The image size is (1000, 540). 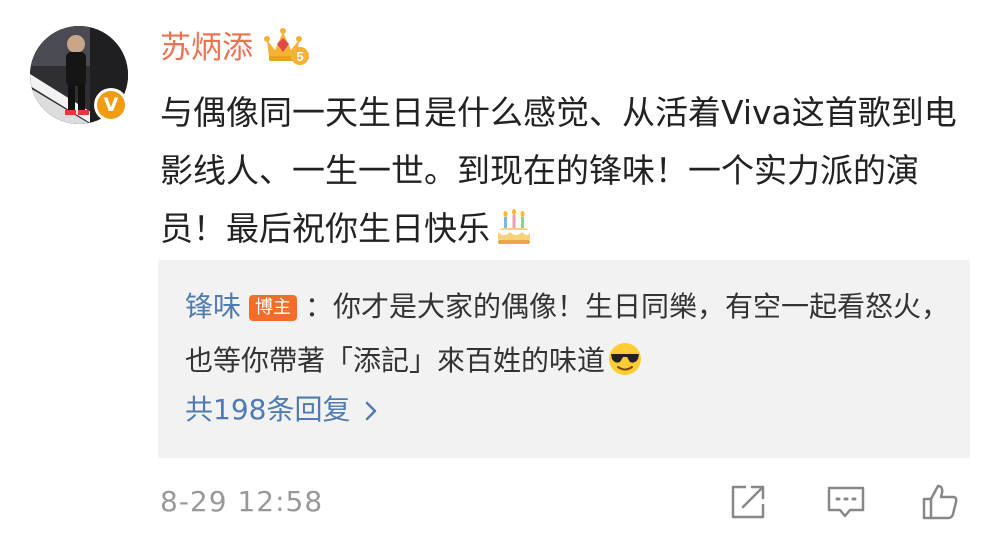 What do you see at coordinates (846, 502) in the screenshot?
I see `comment-icon` at bounding box center [846, 502].